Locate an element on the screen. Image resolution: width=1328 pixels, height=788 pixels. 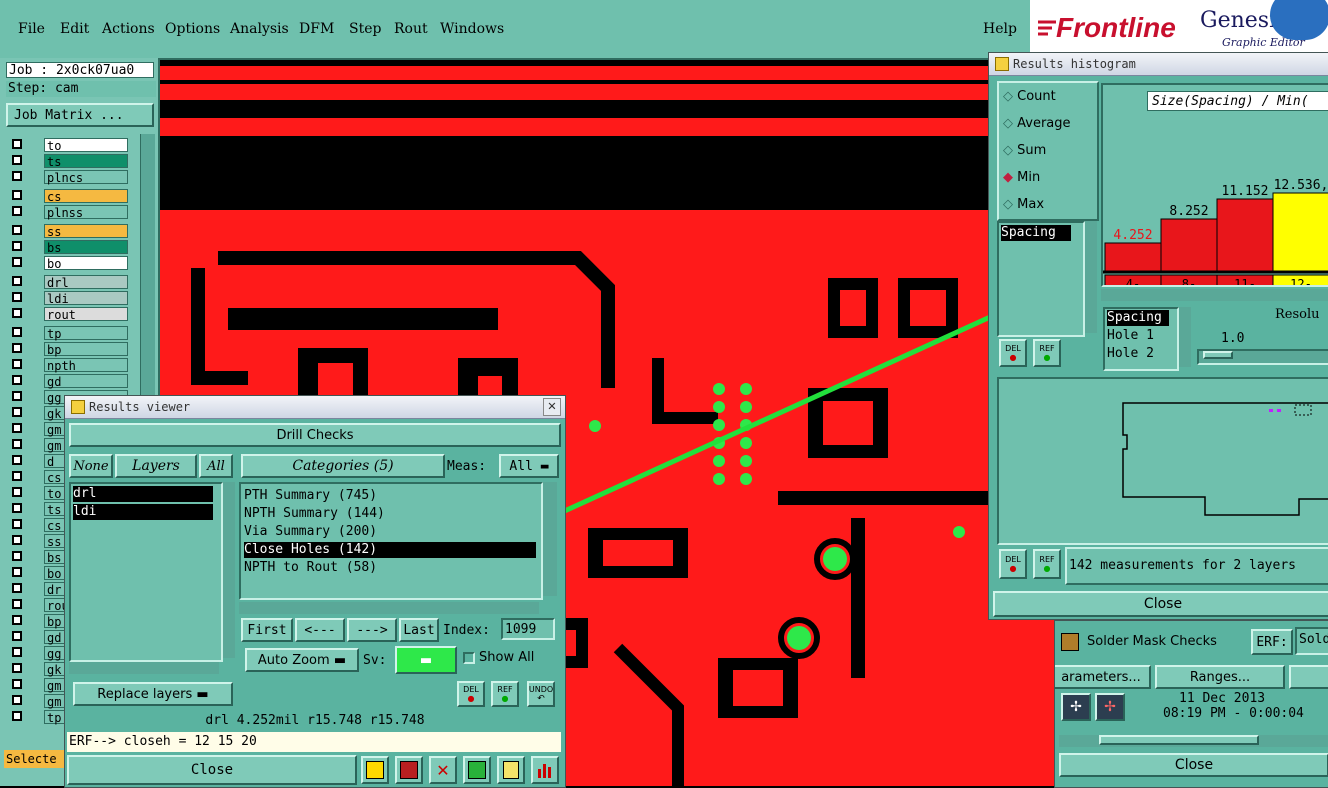
run-check-icon: ✢ is located at coordinates (1076, 707).